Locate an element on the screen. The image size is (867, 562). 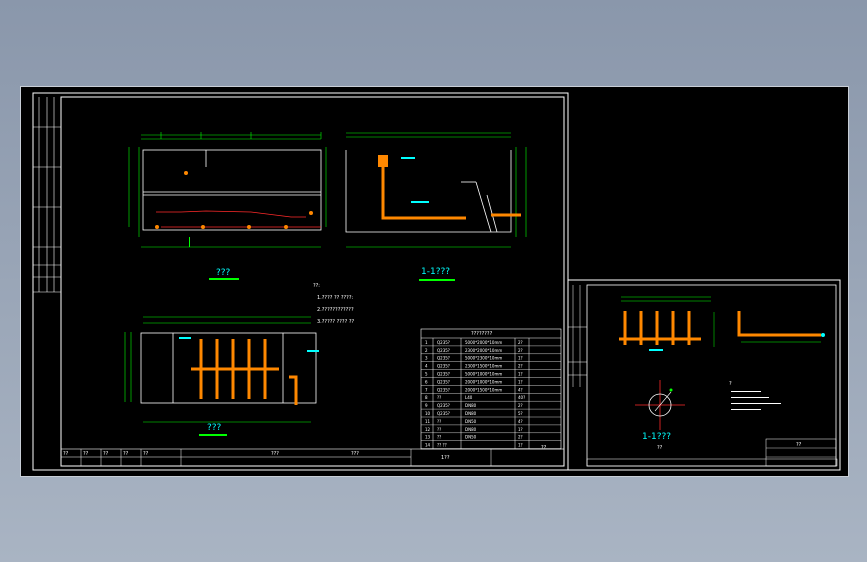
title-cell-2: ?? is located at coordinates (86, 454).